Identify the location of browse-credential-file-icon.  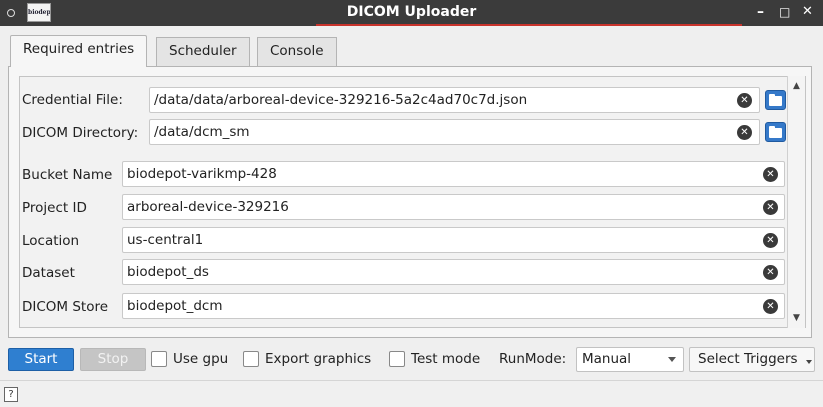
(775, 100).